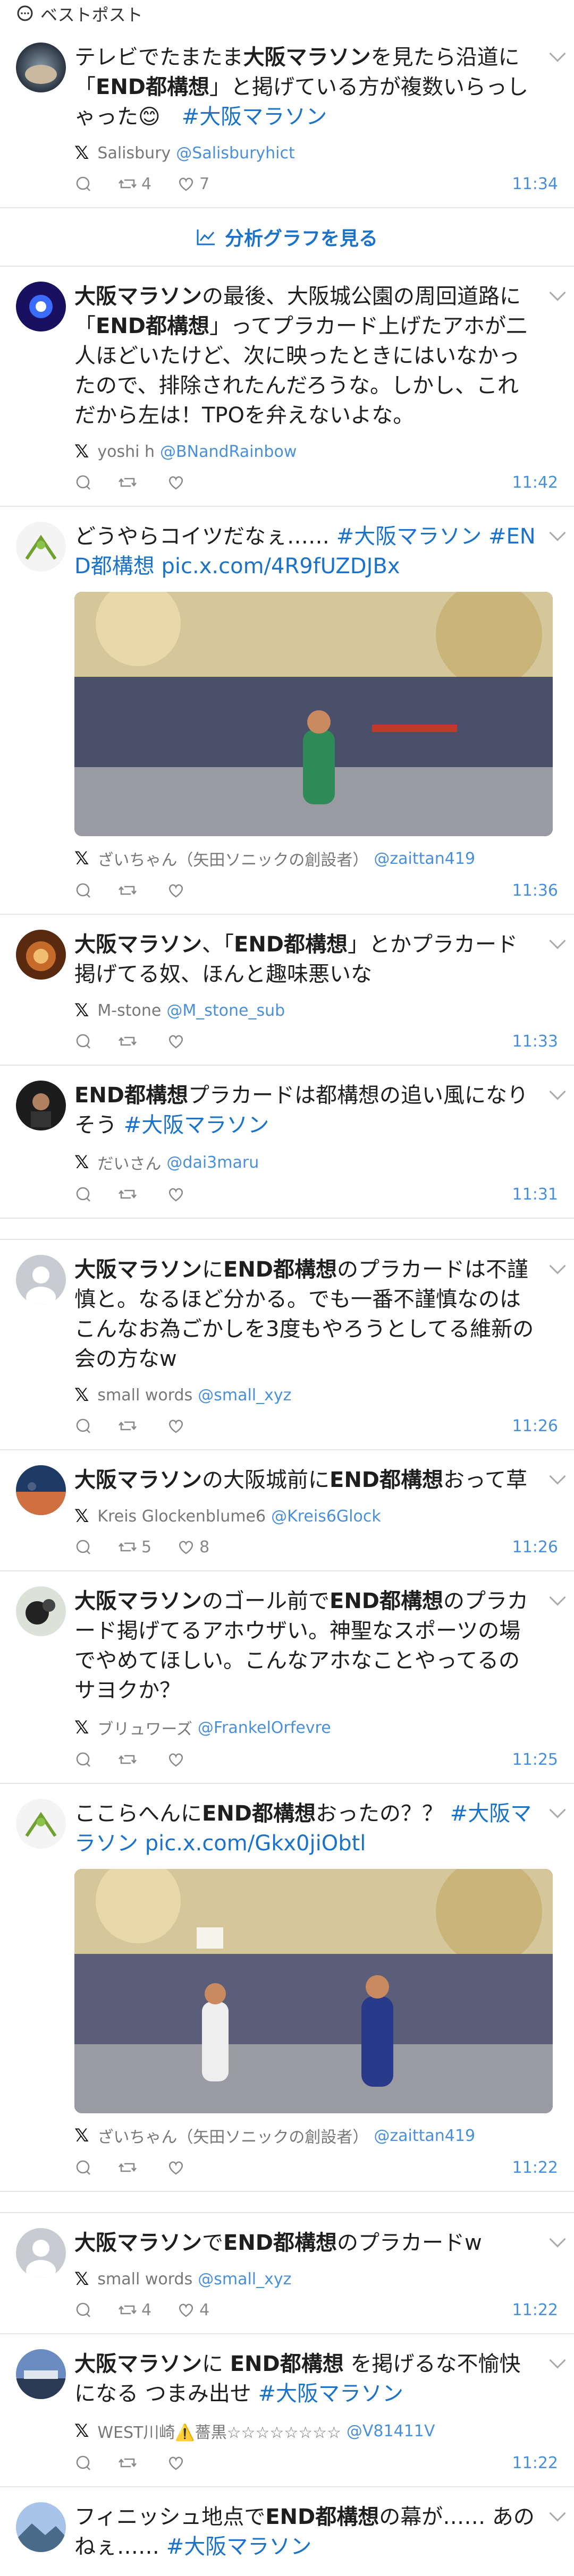  I want to click on post-time: 11:42, so click(535, 482).